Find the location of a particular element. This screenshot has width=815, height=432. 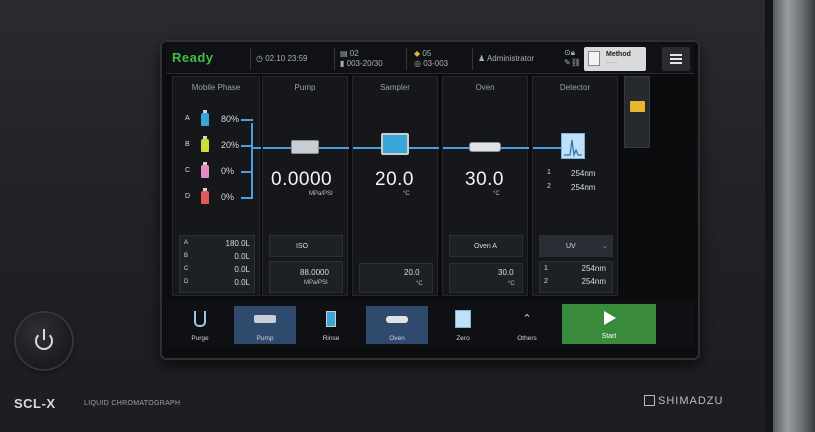

rinse-icon is located at coordinates (331, 319).